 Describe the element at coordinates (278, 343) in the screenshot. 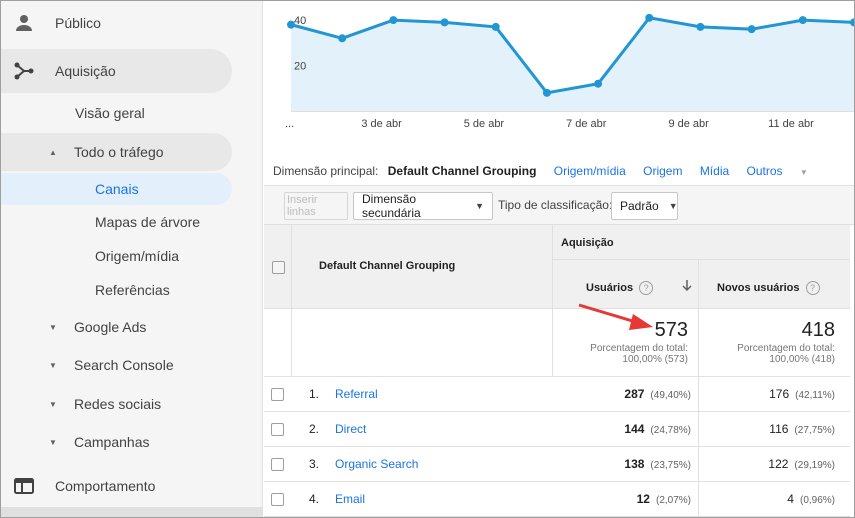

I see `totals-spacer` at that location.